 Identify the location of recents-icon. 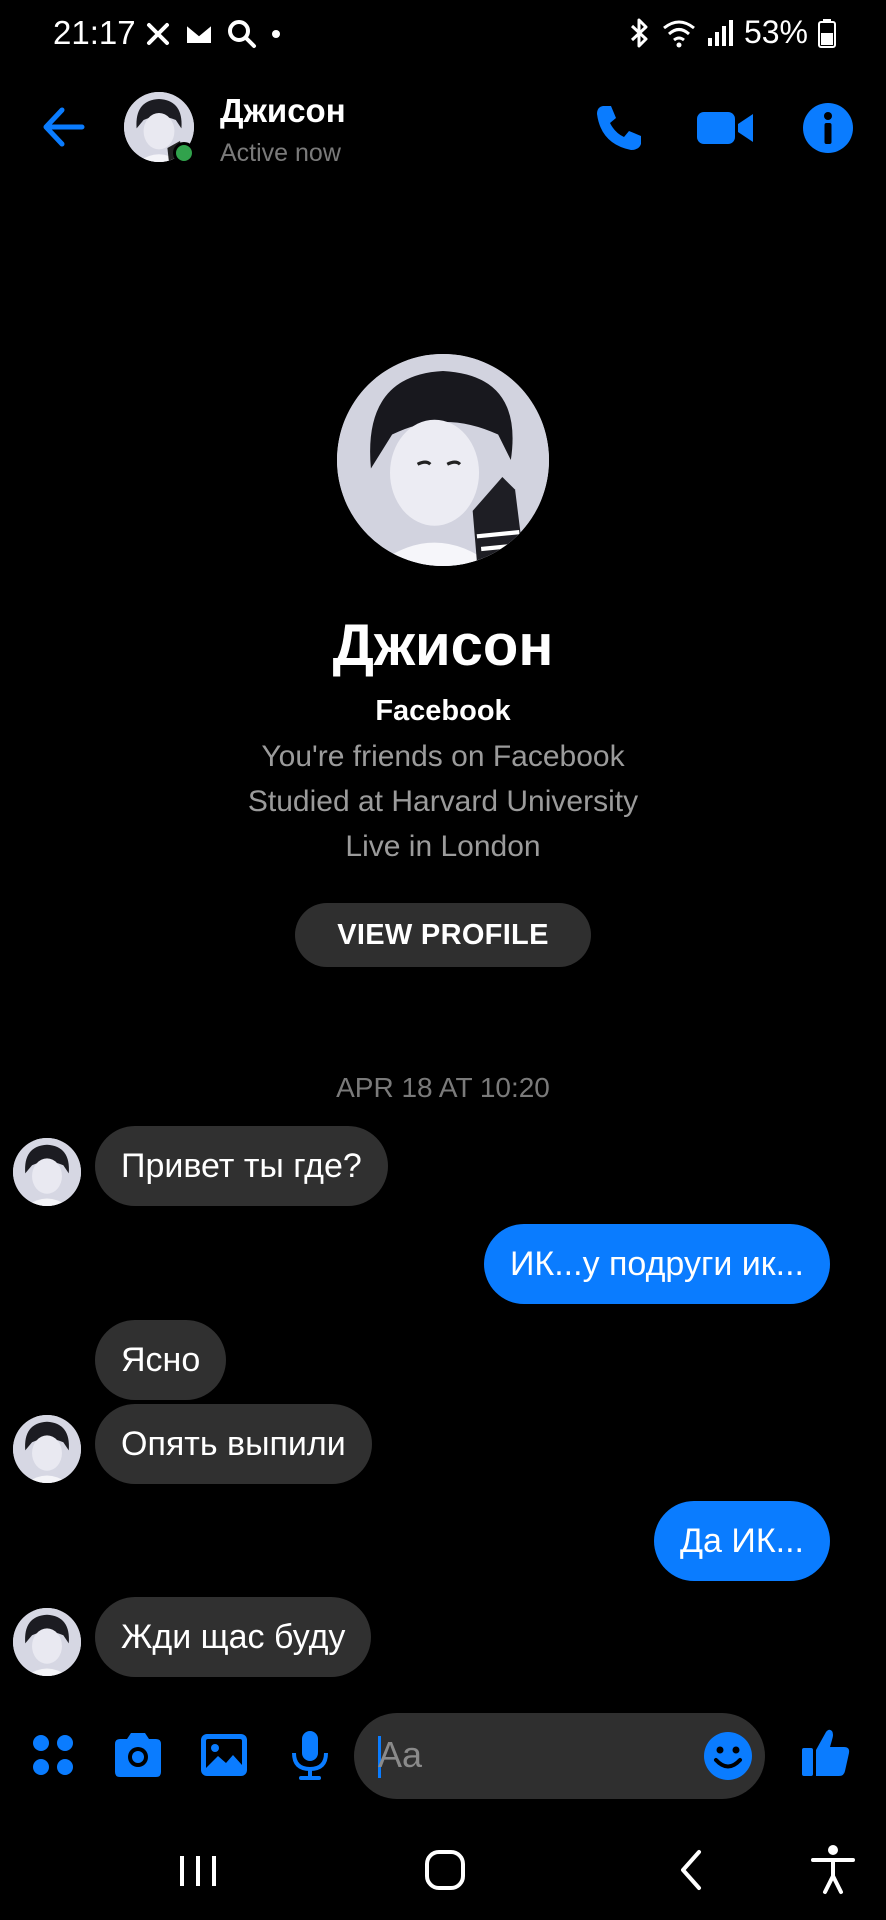
(198, 1871).